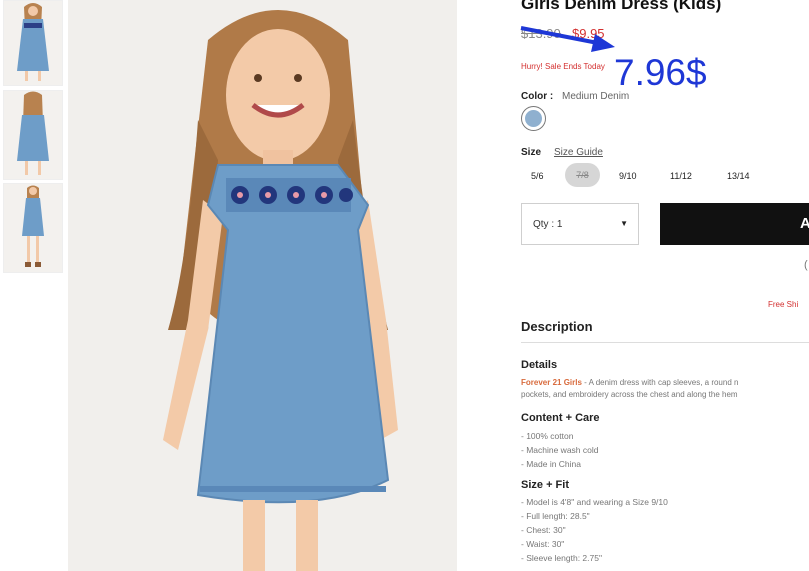 The height and width of the screenshot is (571, 809). What do you see at coordinates (738, 176) in the screenshot?
I see `size-option-13-14: 13/14` at bounding box center [738, 176].